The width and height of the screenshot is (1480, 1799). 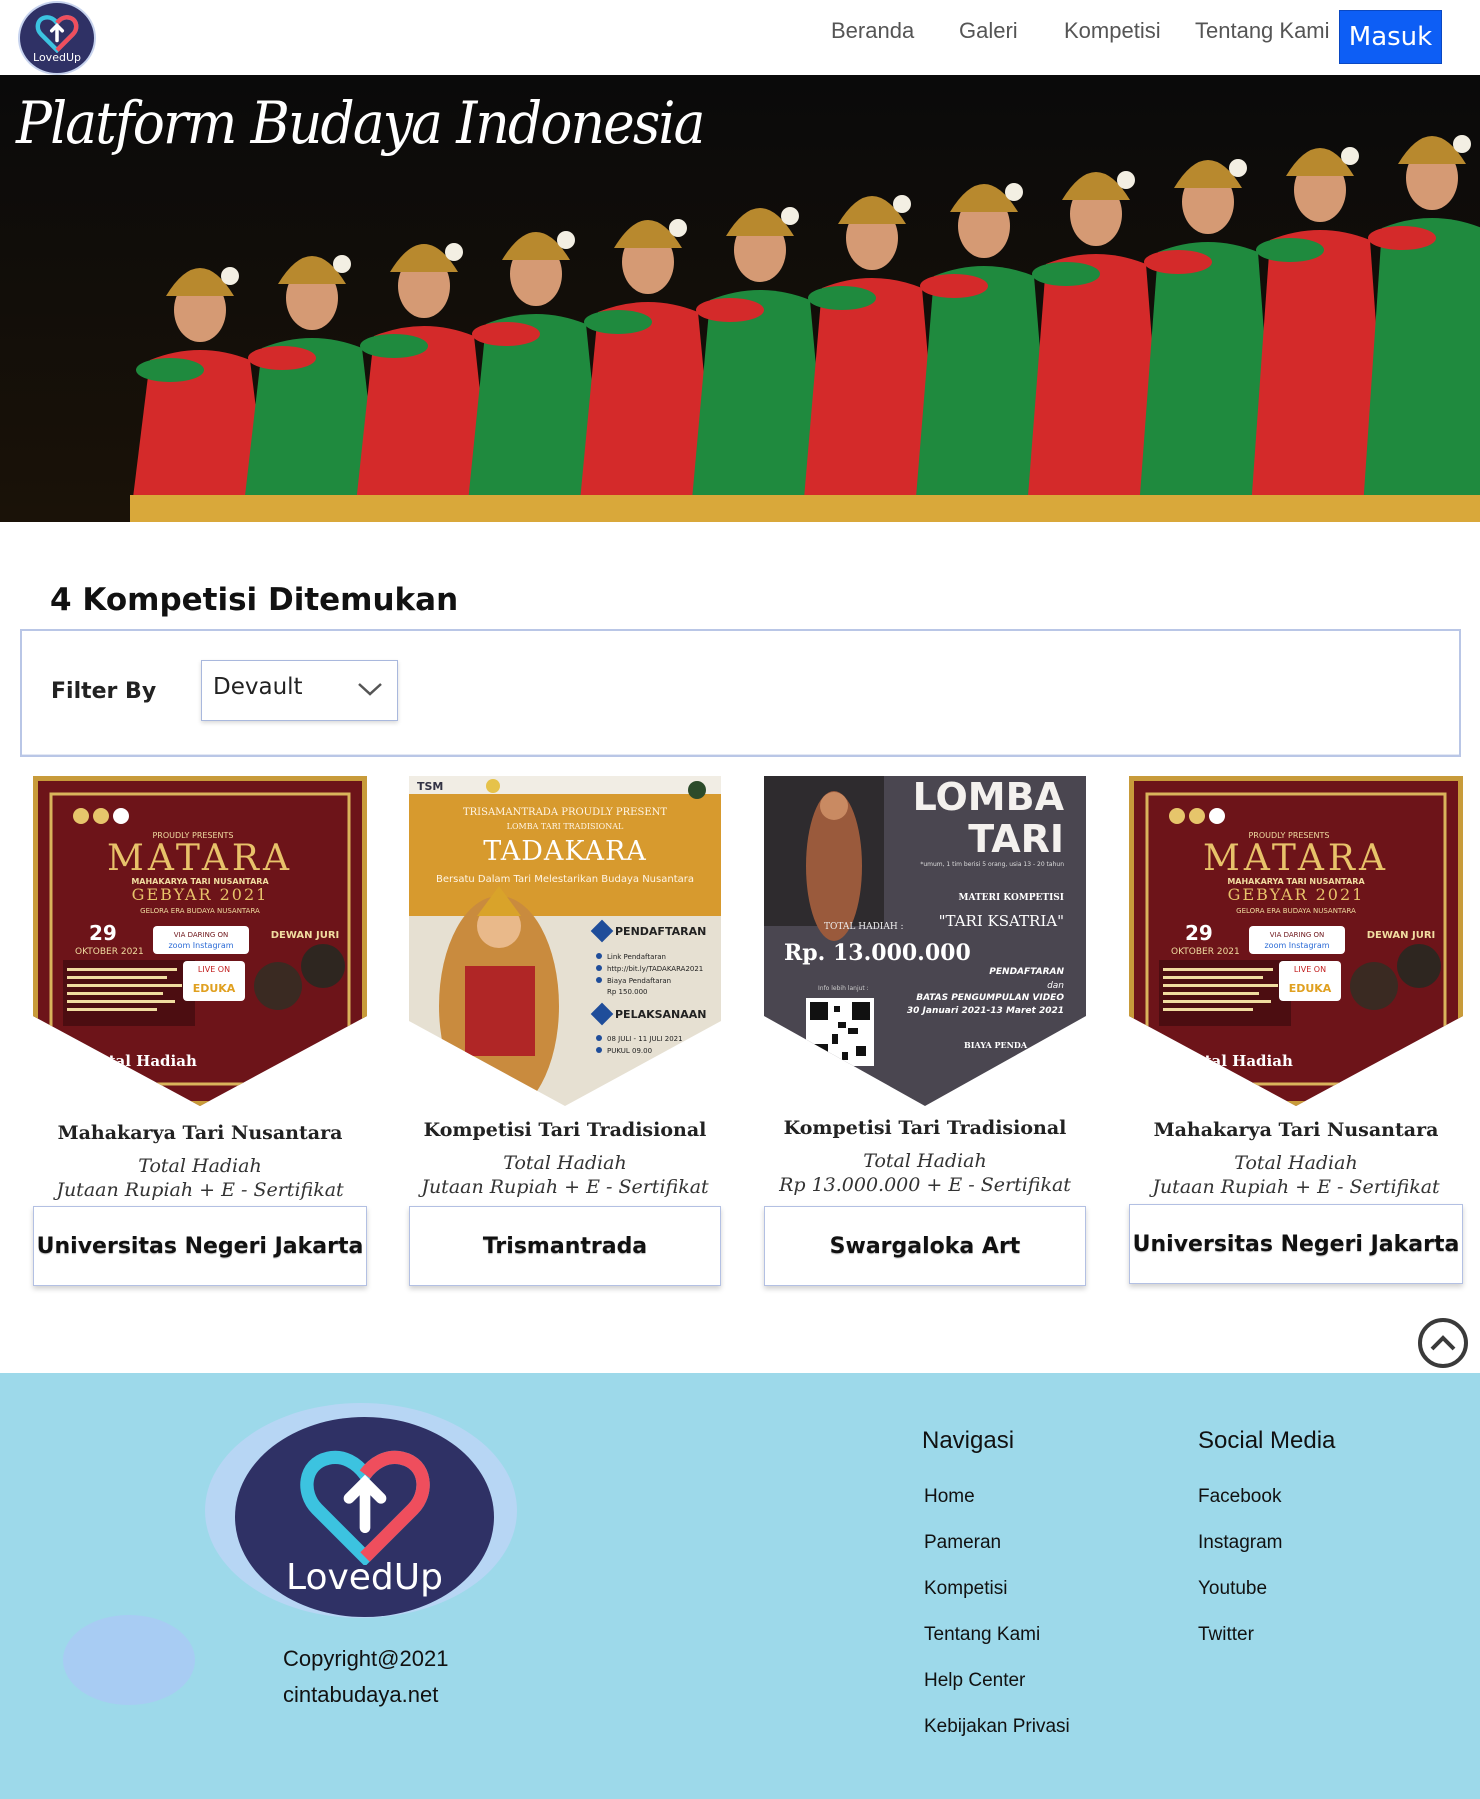 What do you see at coordinates (843, 988) in the screenshot?
I see `svg-text: Info lebih lanjut :` at bounding box center [843, 988].